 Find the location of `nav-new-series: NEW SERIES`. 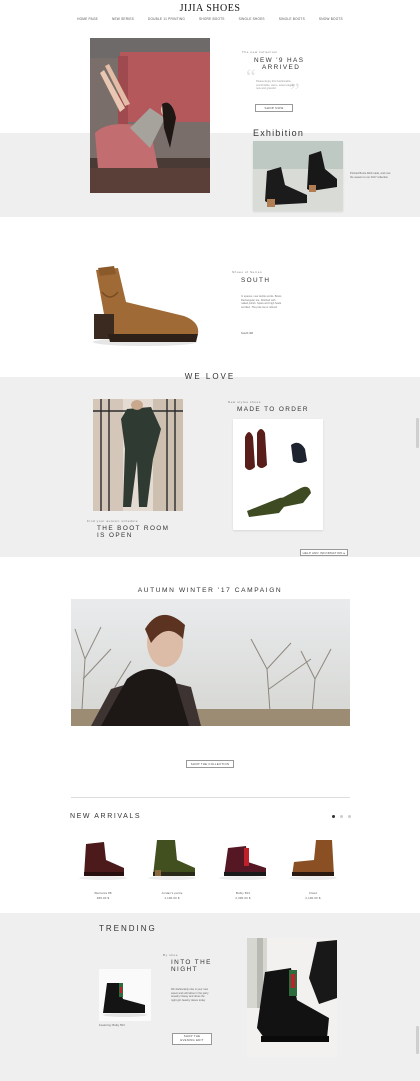

nav-new-series: NEW SERIES is located at coordinates (123, 19).